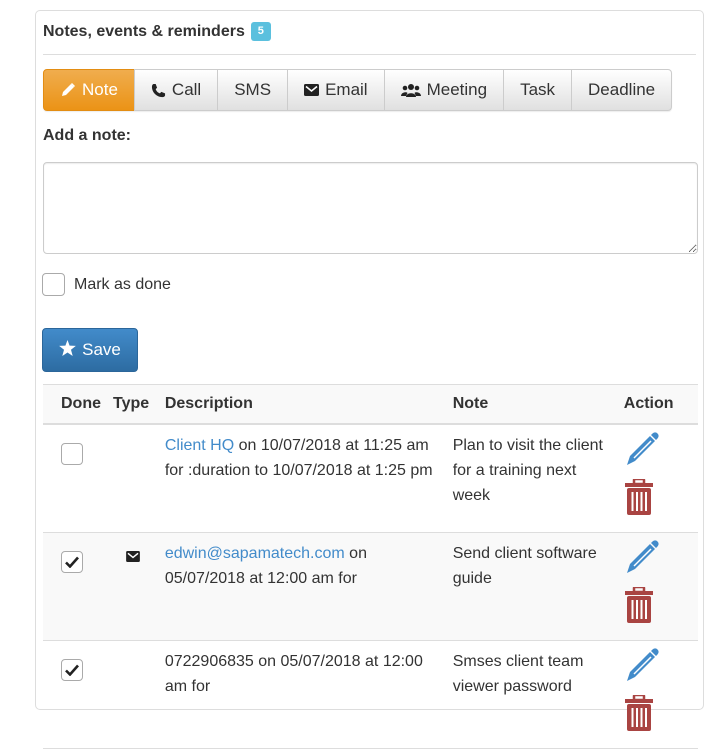 The image size is (728, 749). Describe the element at coordinates (122, 285) in the screenshot. I see `mark-done-label: Mark as done` at that location.